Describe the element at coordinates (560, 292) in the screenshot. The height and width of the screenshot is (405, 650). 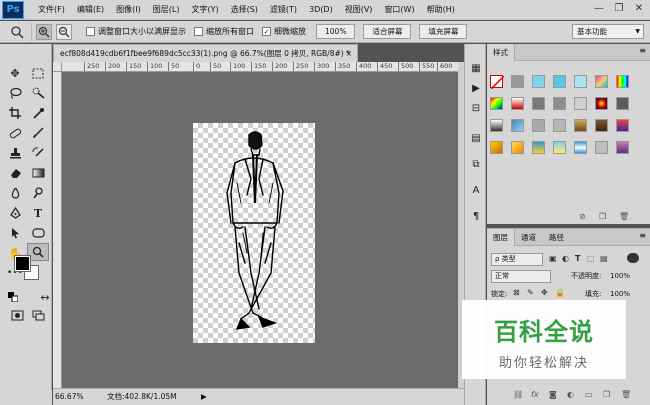
I see `lock-all-icon: 🔒` at that location.